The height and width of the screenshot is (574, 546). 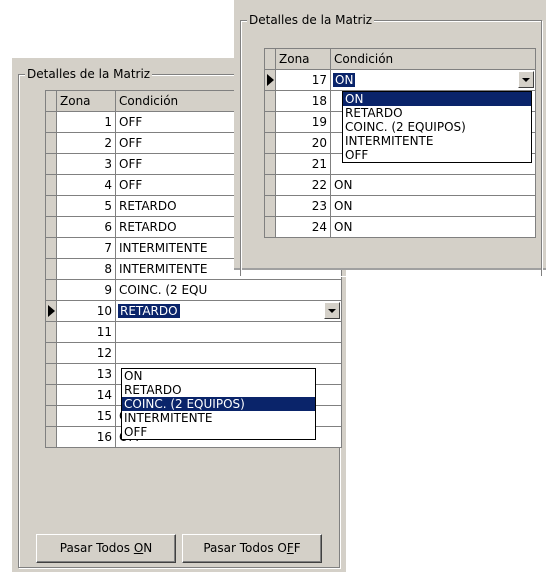 I want to click on zona-cell: 19, so click(x=303, y=122).